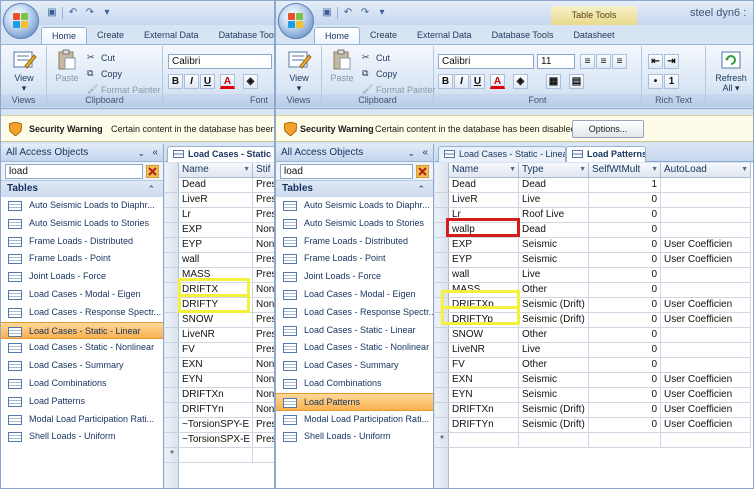 The width and height of the screenshot is (754, 489). Describe the element at coordinates (706, 380) in the screenshot. I see `table-cell-autoload: User Coefficien` at that location.